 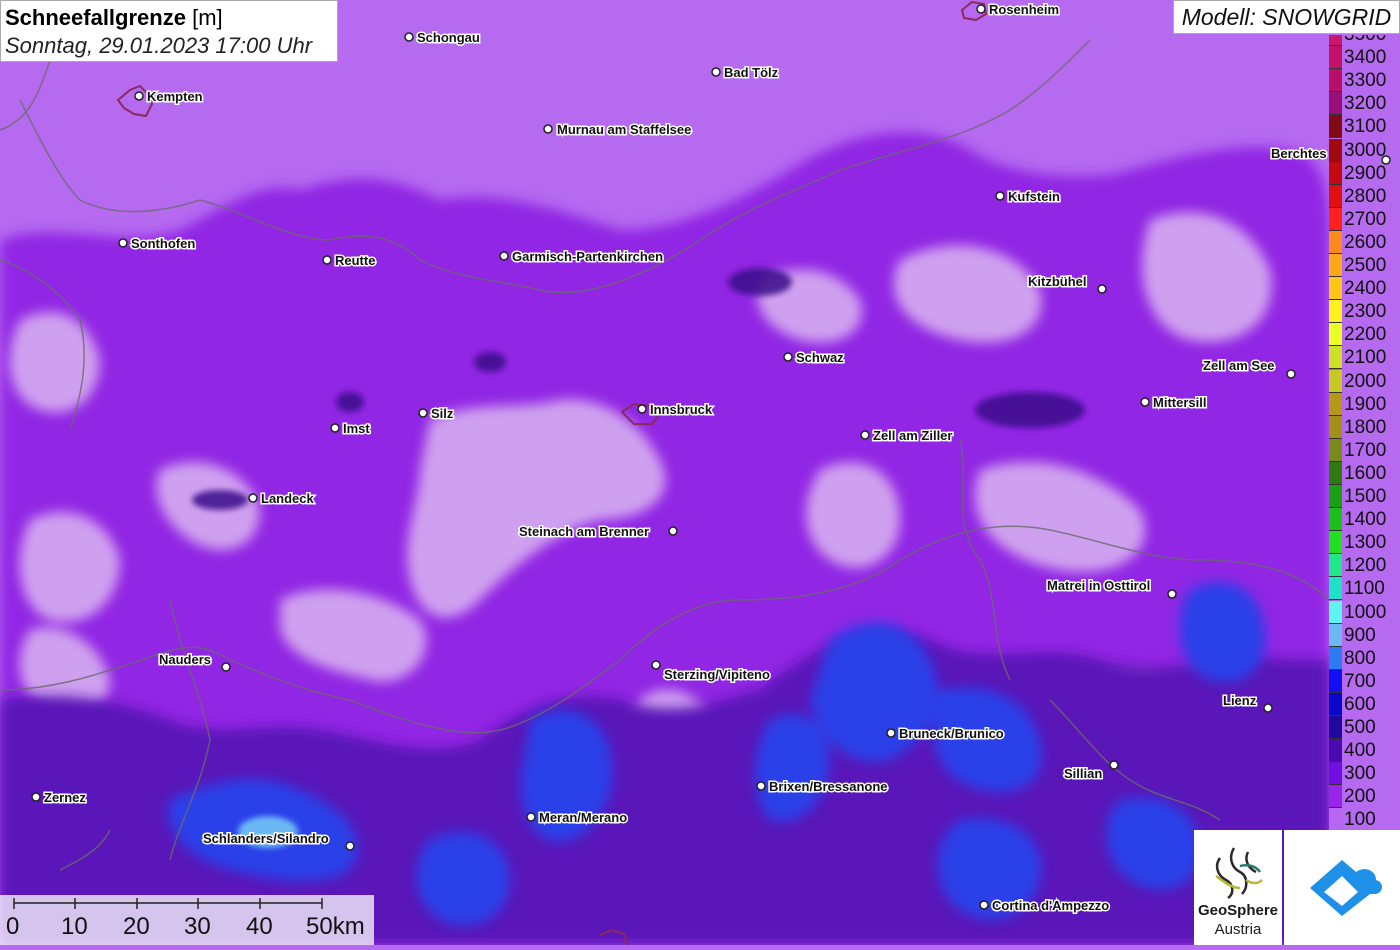 I want to click on legend-label: 1300, so click(x=1365, y=543).